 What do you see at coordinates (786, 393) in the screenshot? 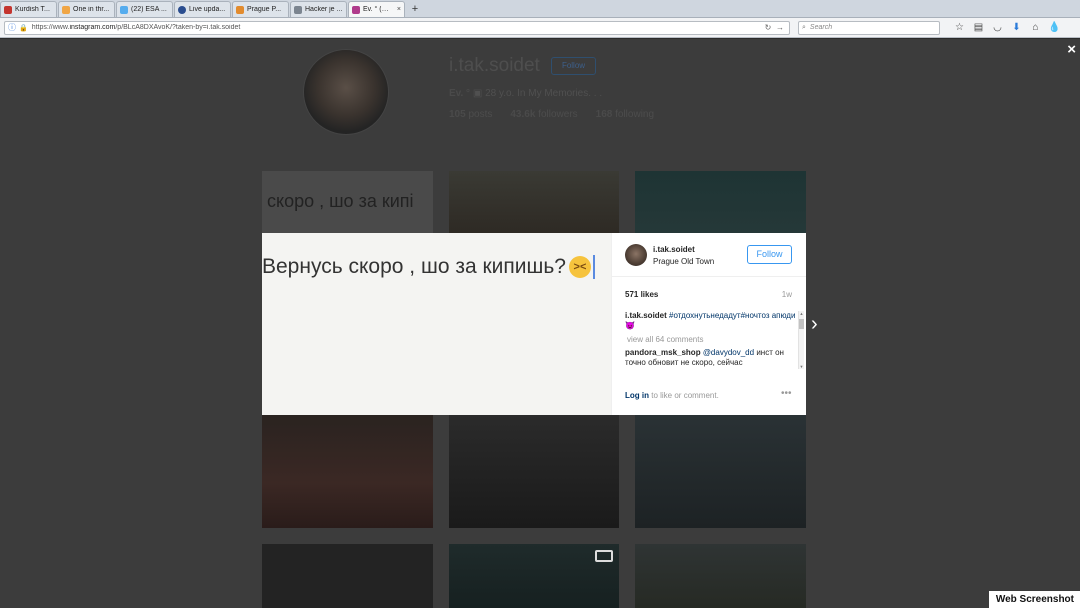
I see `more-options-icon: •••` at bounding box center [786, 393].